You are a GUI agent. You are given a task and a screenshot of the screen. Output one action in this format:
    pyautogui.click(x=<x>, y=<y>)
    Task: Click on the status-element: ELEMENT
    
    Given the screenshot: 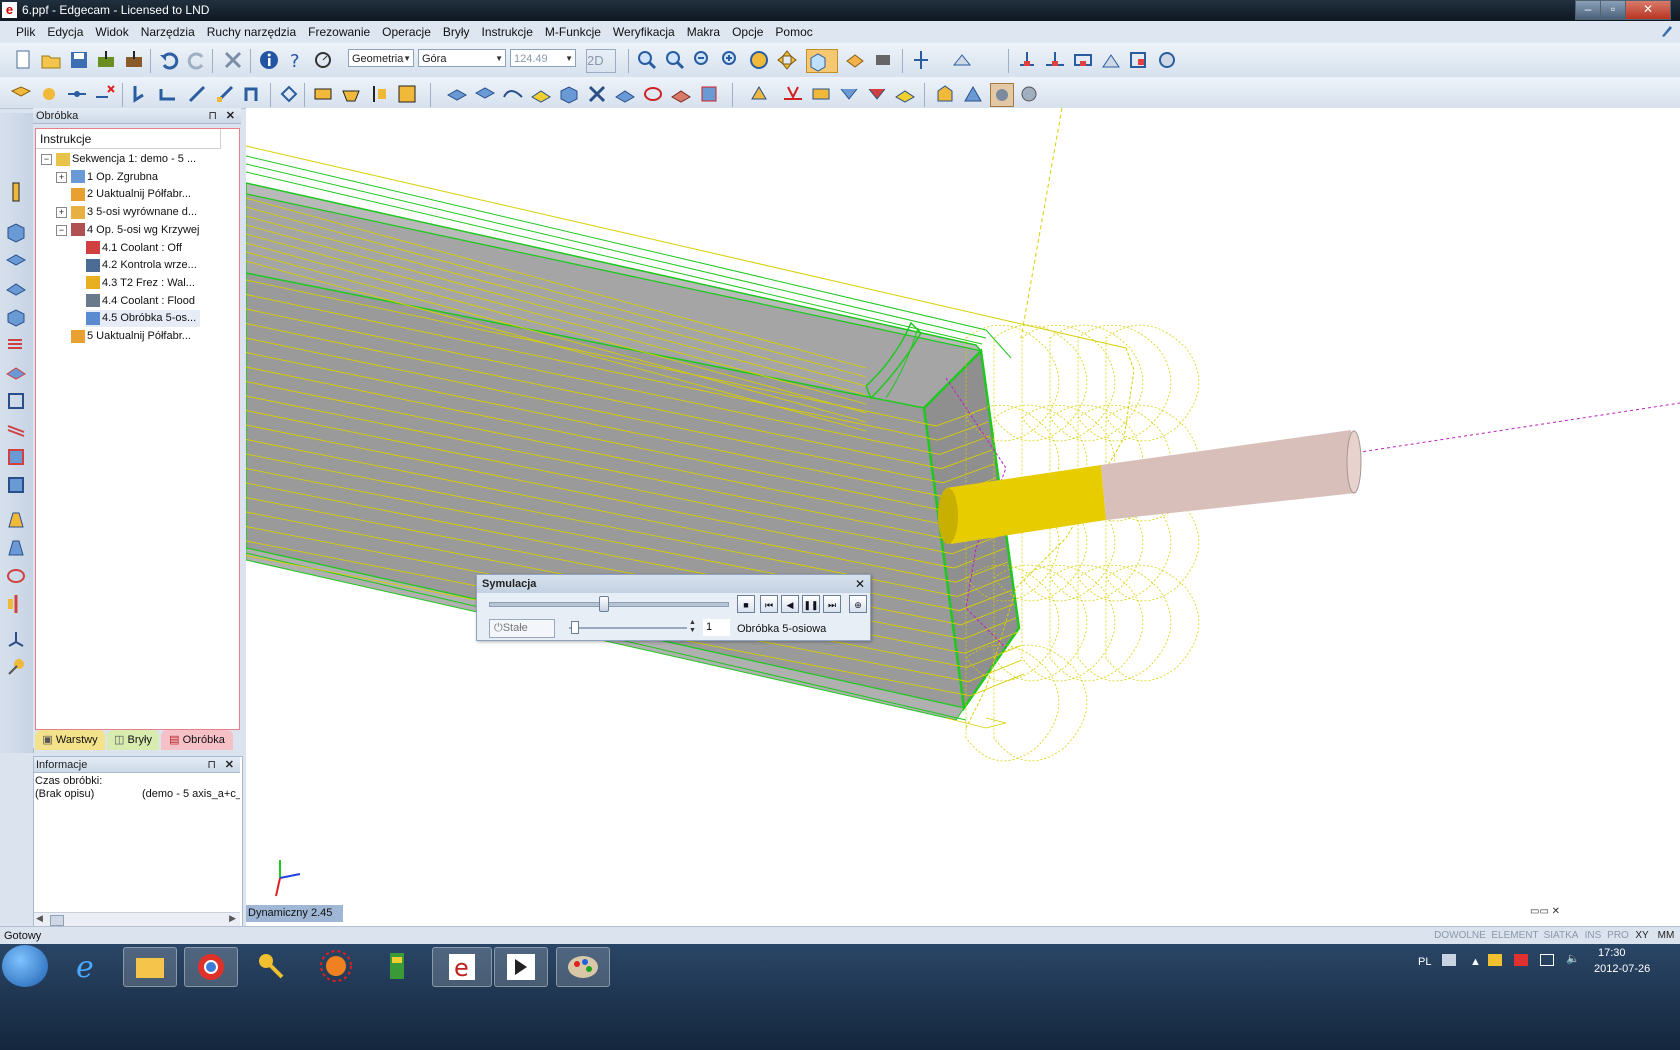 What is the action you would take?
    pyautogui.click(x=1515, y=936)
    